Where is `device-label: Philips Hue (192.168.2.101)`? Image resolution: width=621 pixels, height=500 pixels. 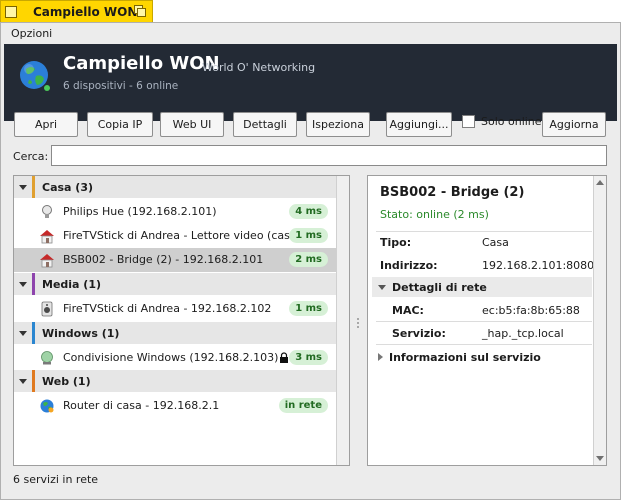
device-label: Philips Hue (192.168.2.101) is located at coordinates (140, 211).